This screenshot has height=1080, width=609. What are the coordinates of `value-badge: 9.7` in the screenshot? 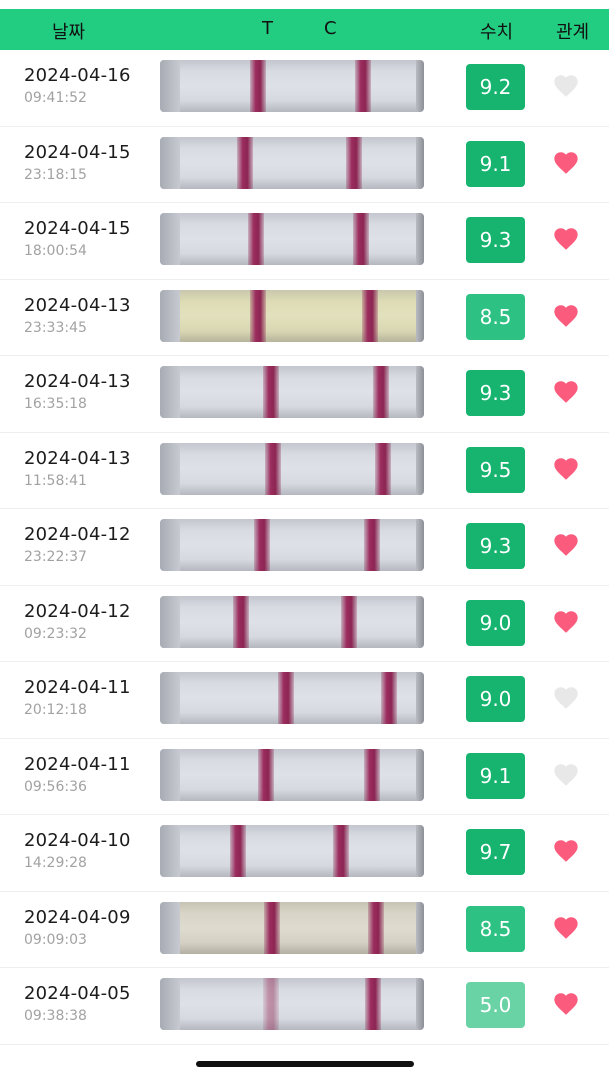 It's located at (495, 852).